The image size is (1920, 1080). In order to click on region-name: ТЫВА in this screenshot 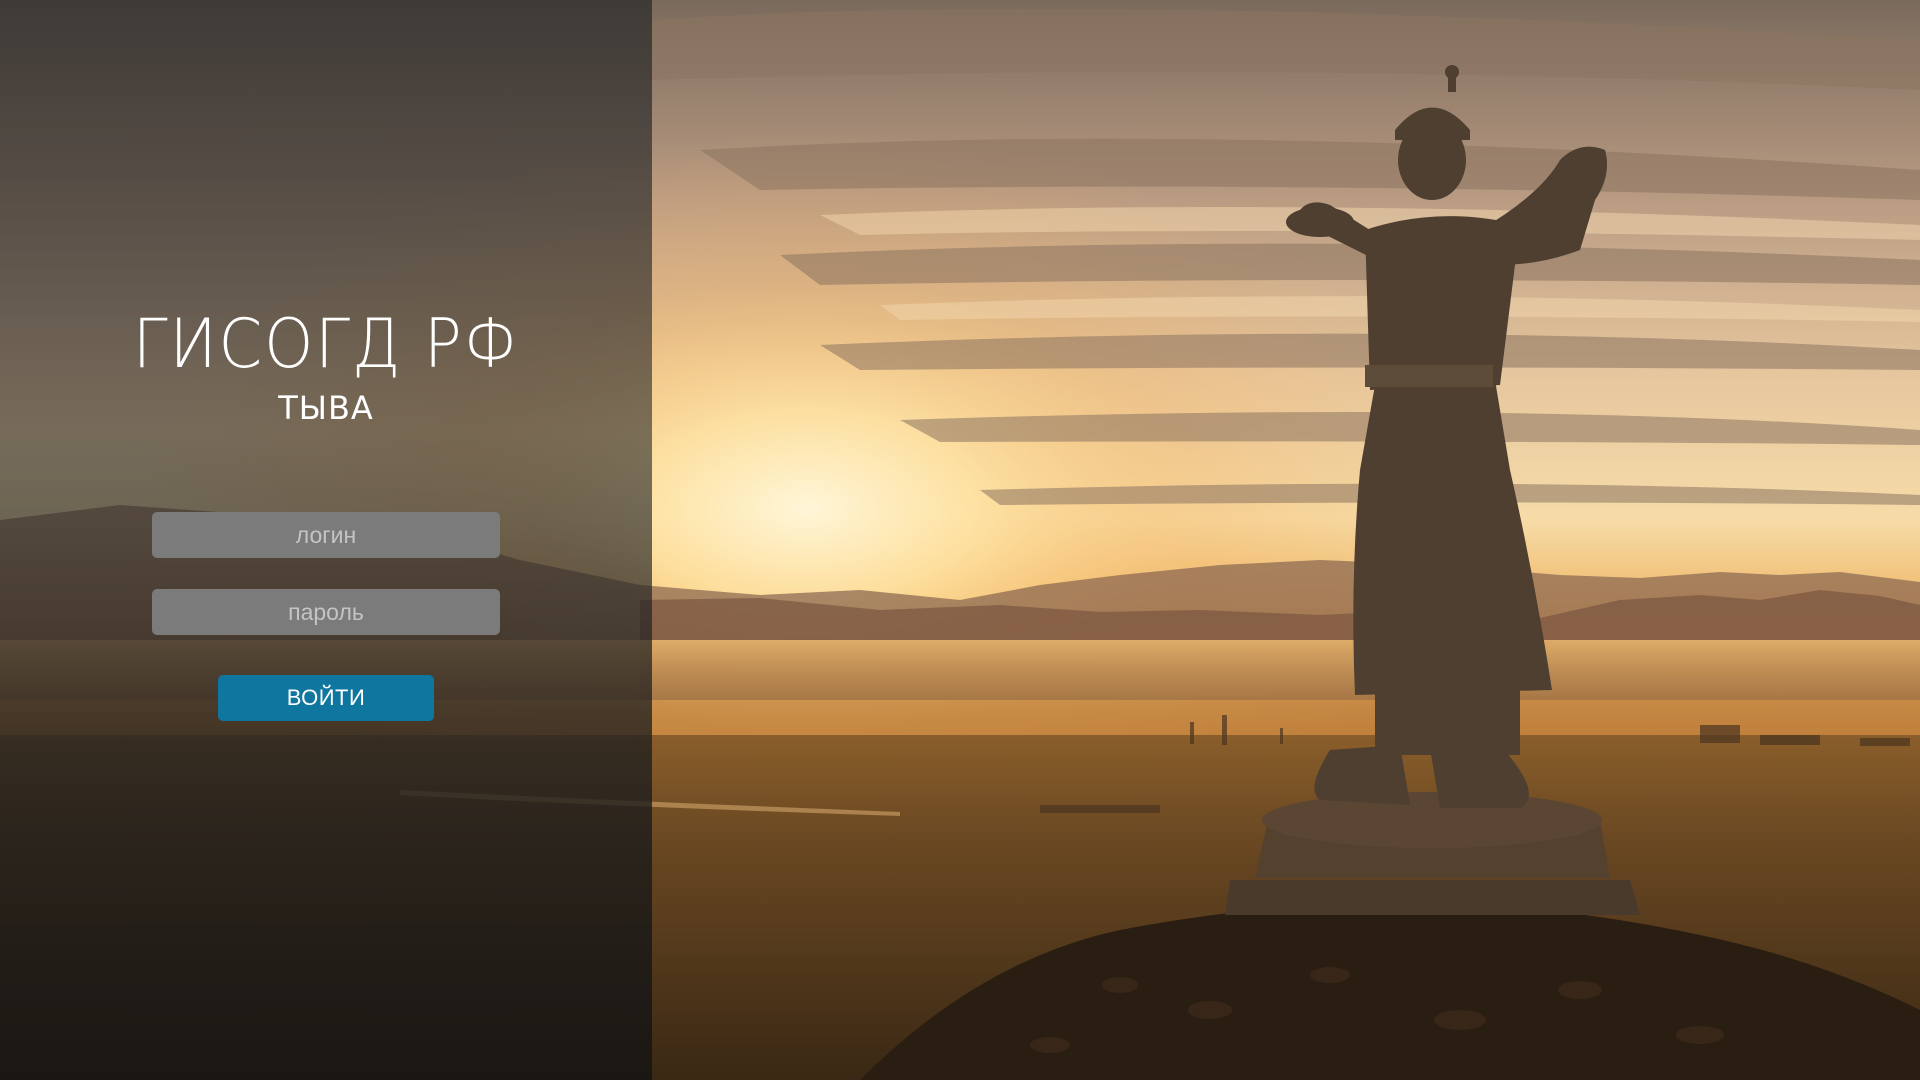, I will do `click(326, 408)`.